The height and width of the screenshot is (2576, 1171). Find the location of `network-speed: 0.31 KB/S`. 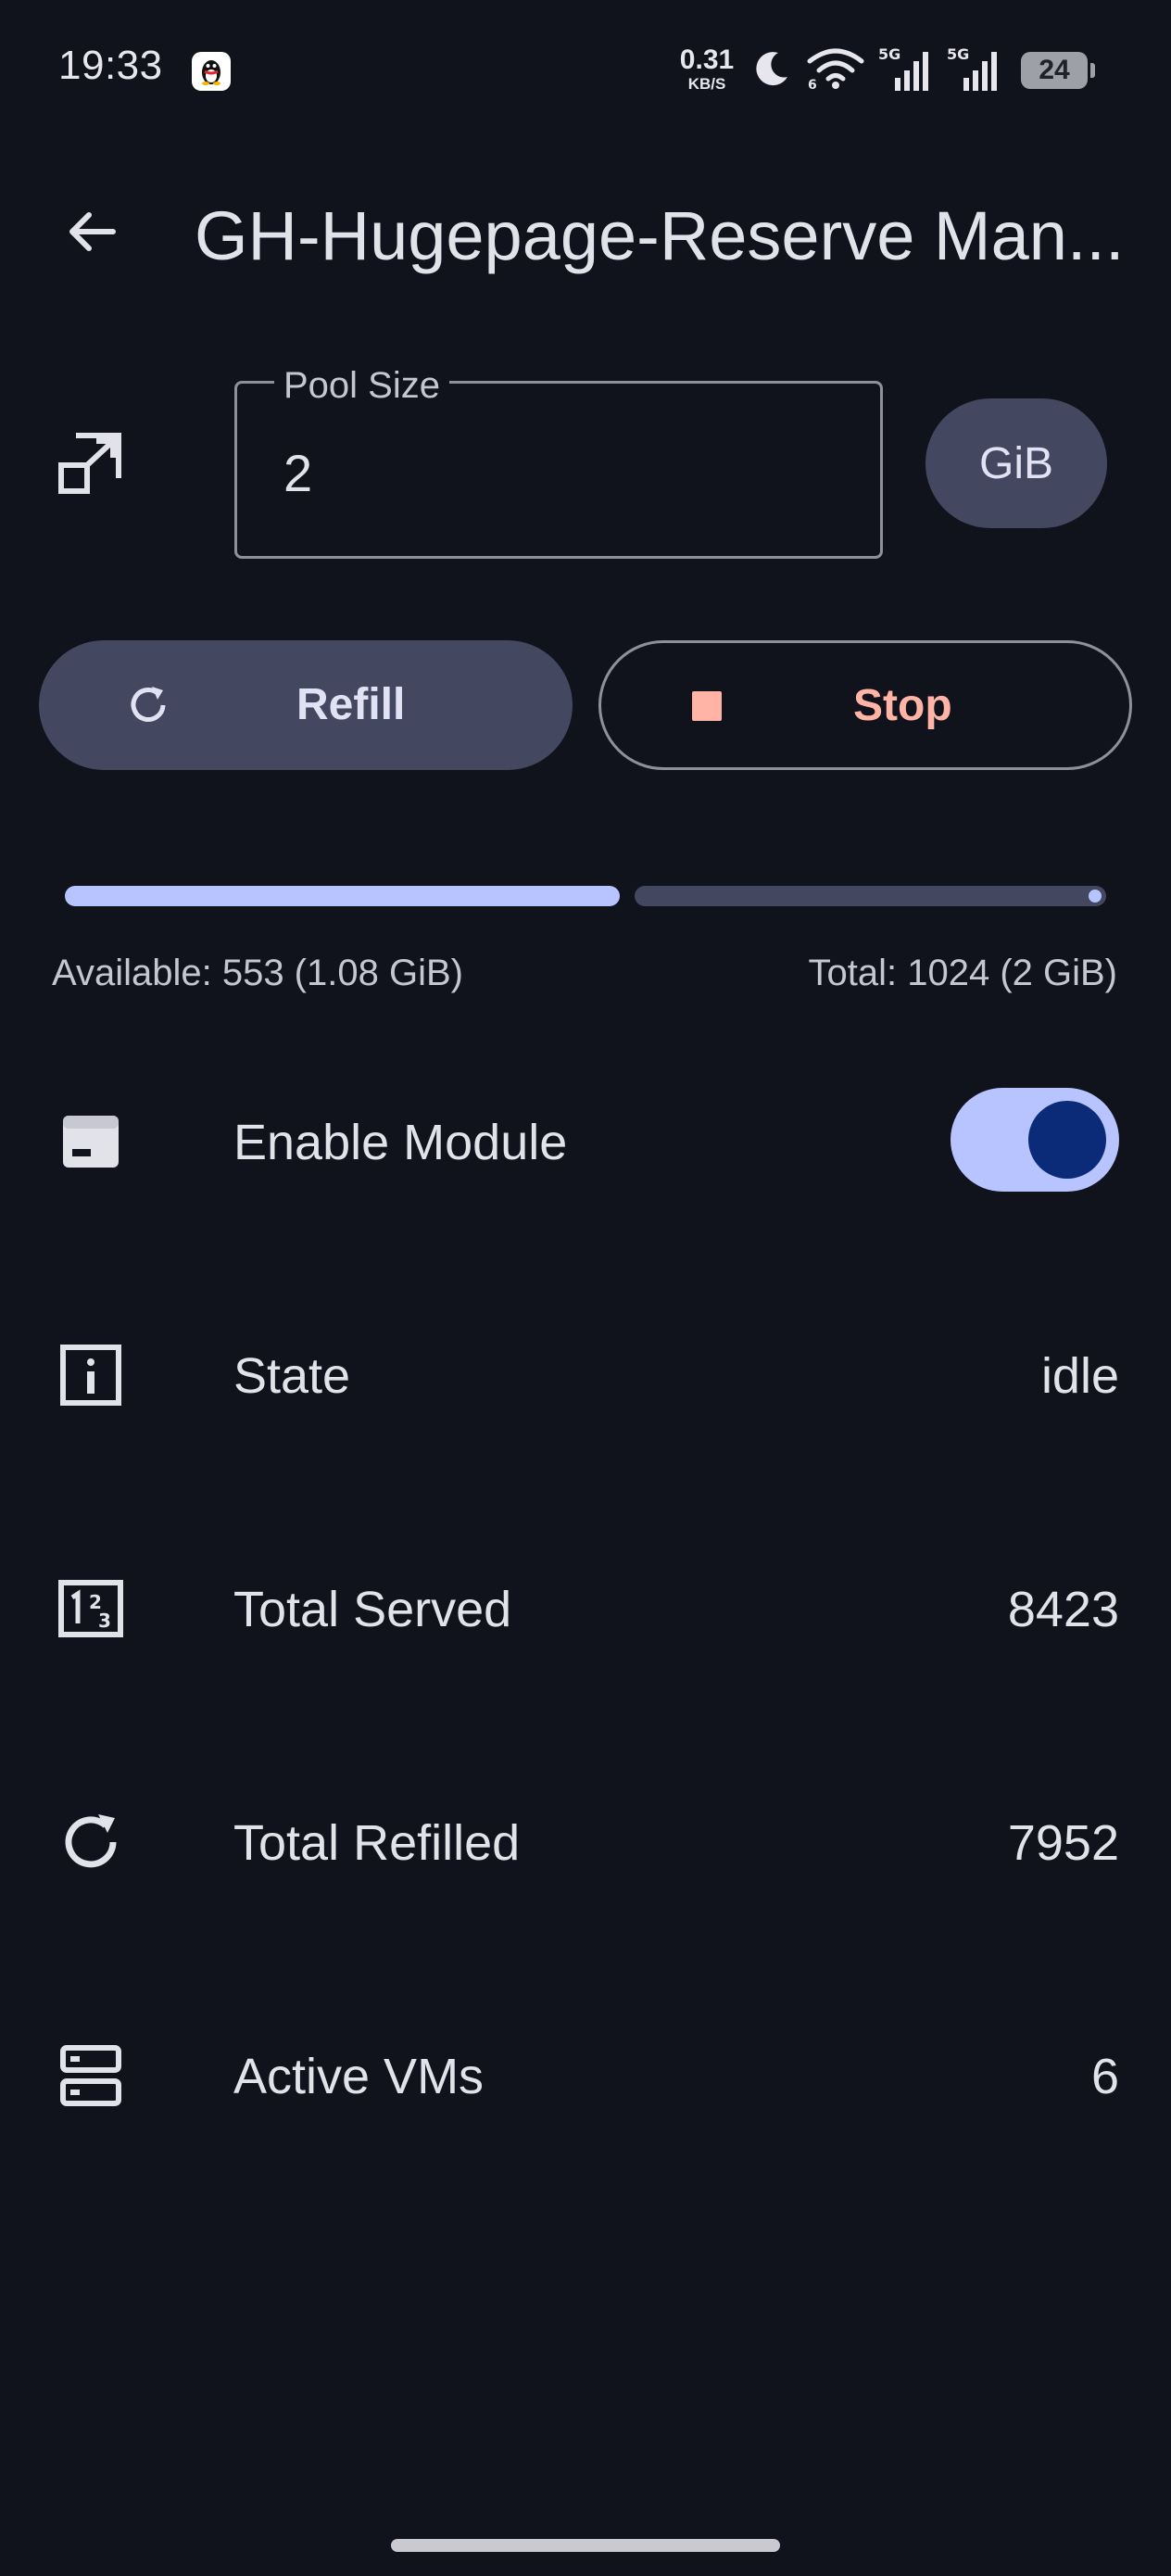

network-speed: 0.31 KB/S is located at coordinates (707, 68).